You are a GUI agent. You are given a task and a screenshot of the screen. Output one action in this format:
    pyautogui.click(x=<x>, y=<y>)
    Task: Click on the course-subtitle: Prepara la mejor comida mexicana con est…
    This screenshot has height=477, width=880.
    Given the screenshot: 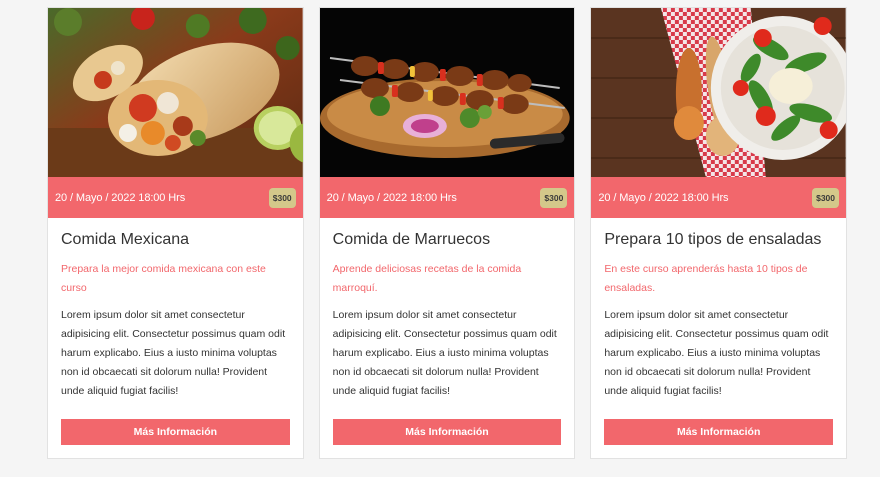 What is the action you would take?
    pyautogui.click(x=163, y=278)
    